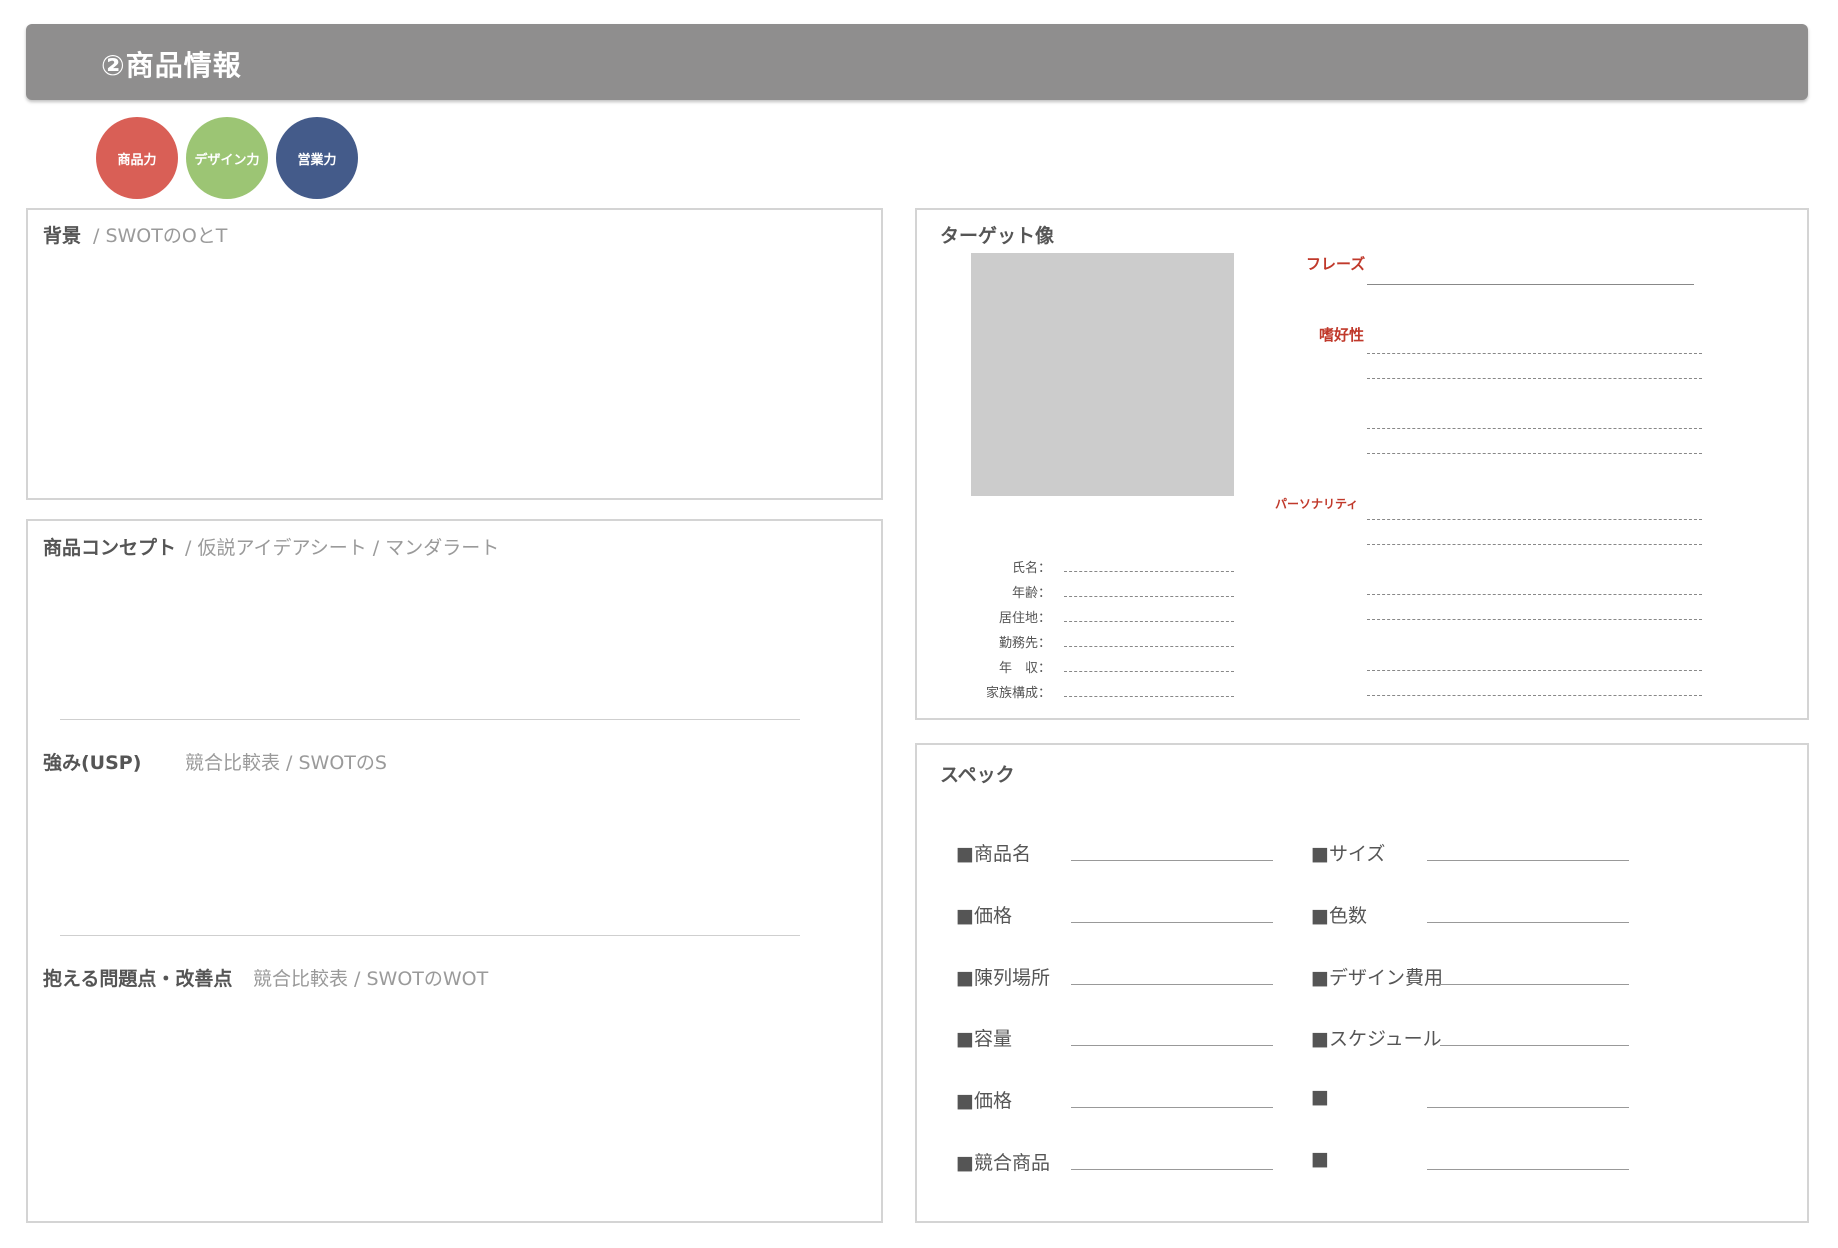 This screenshot has height=1248, width=1838. Describe the element at coordinates (993, 854) in the screenshot. I see `spec-left-label: ■商品名` at that location.